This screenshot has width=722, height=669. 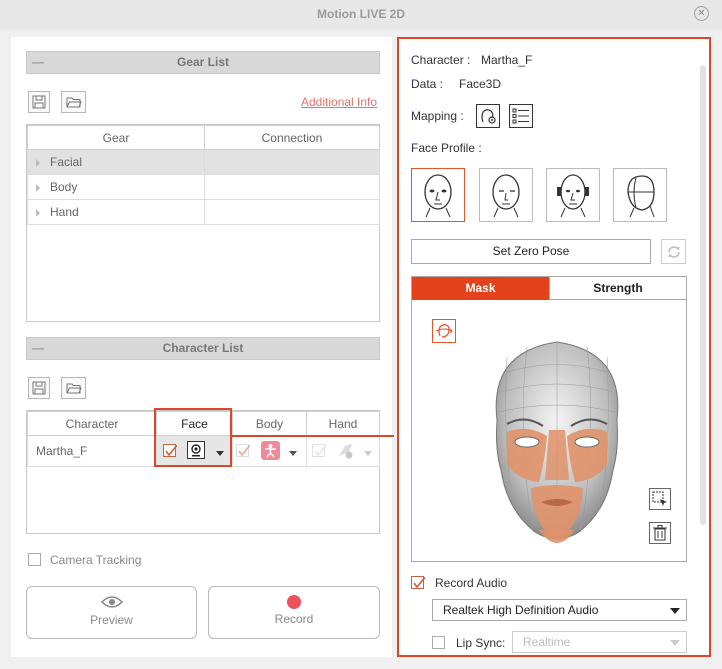 I want to click on body-device-icon, so click(x=270, y=450).